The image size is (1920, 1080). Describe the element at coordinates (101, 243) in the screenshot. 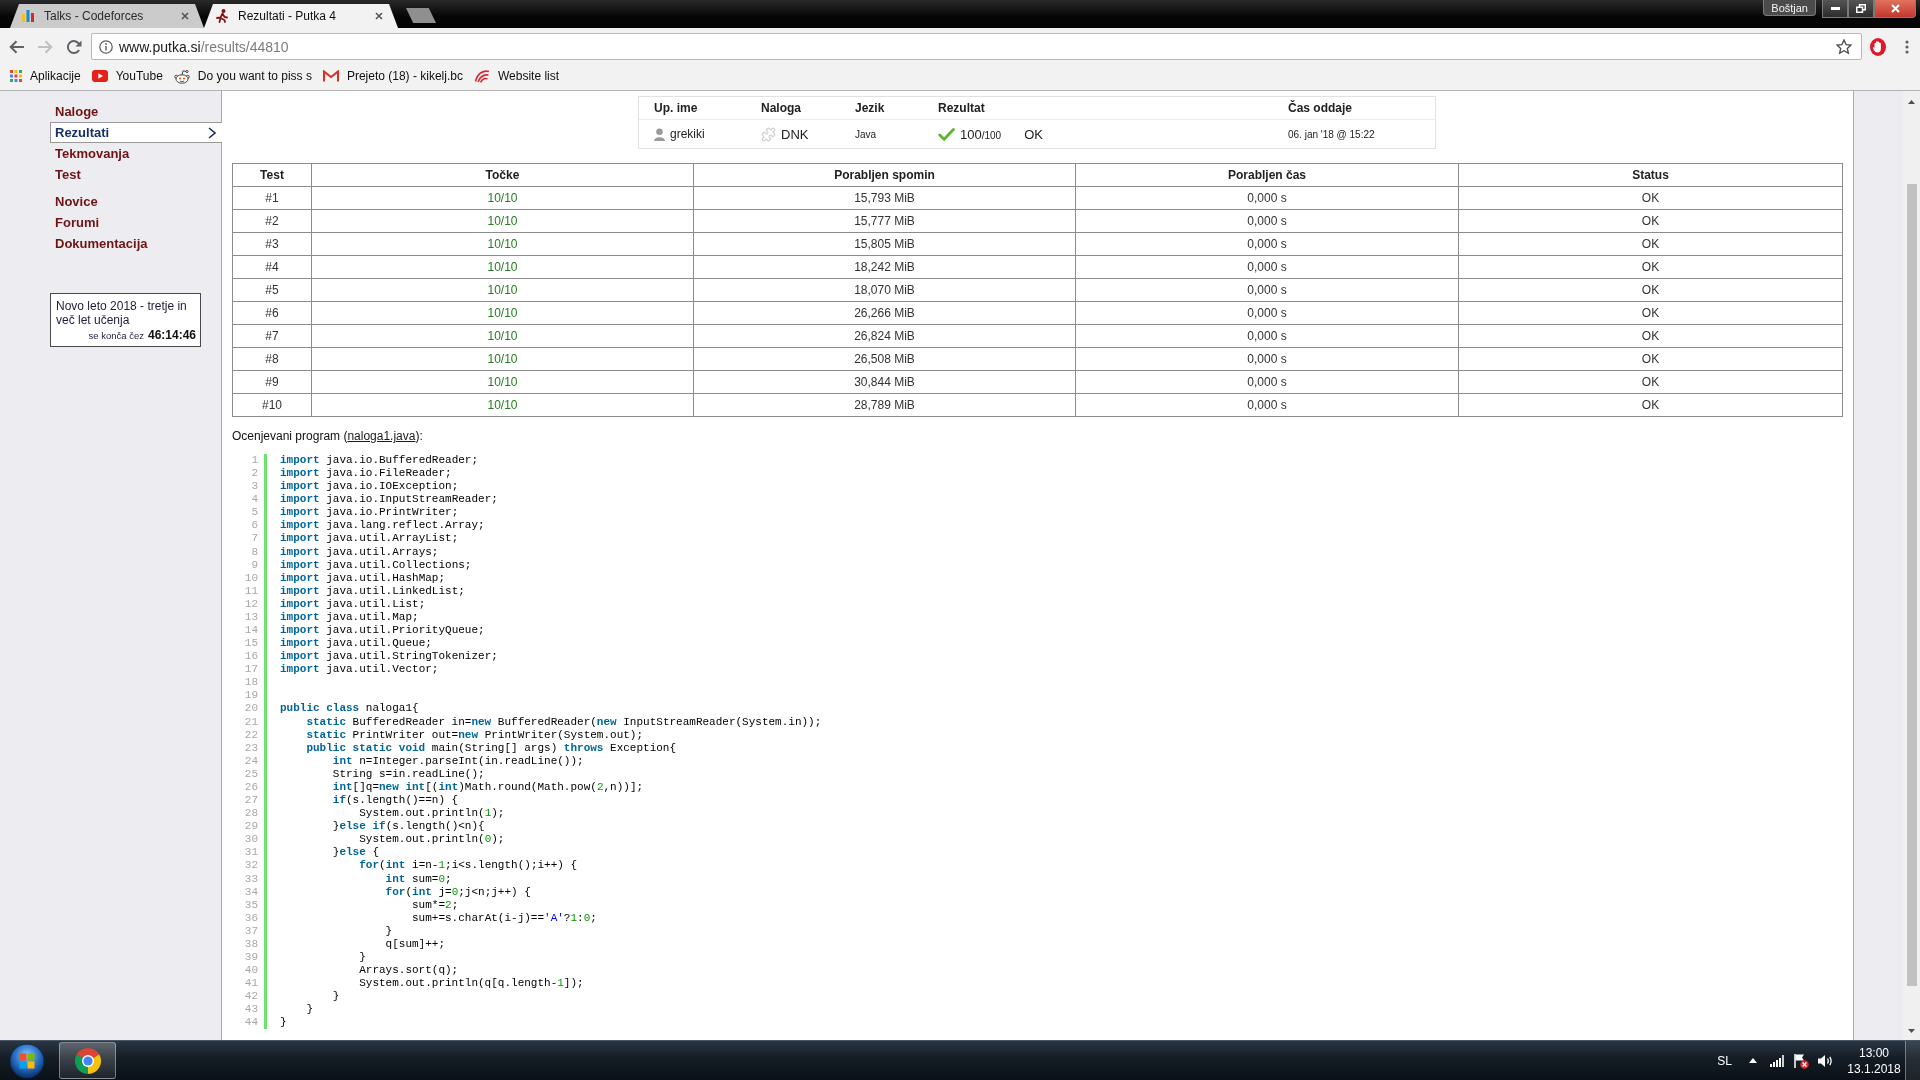

I see `sidebar-item: Dokumentacija` at that location.